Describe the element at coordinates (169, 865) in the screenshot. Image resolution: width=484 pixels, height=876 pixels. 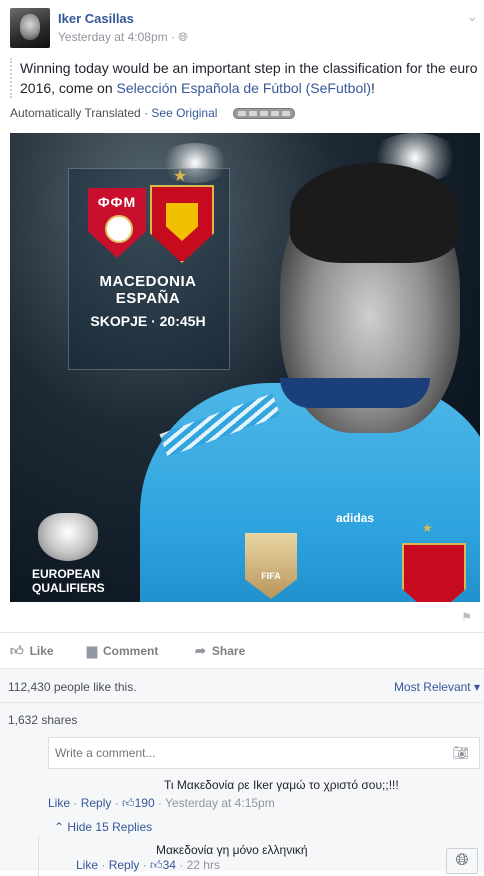
I see `reply-like-count: 34` at that location.